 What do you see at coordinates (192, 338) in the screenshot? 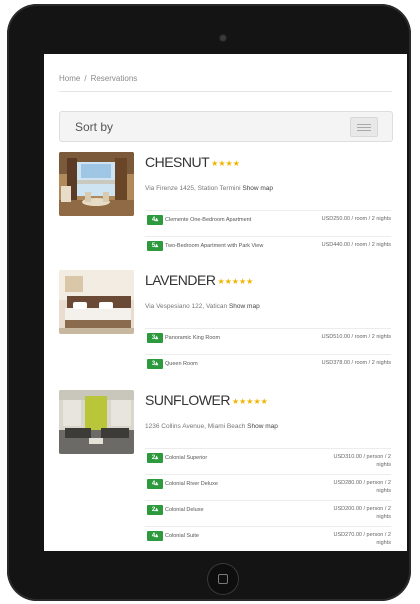
I see `room-name: Panoramic King Room` at bounding box center [192, 338].